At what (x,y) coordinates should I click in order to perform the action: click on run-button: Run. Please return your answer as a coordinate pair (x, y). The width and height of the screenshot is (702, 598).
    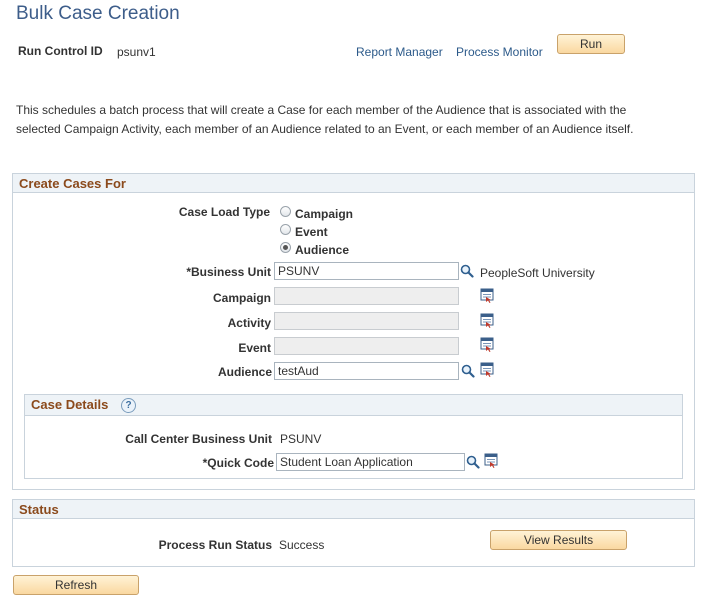
    Looking at the image, I should click on (591, 44).